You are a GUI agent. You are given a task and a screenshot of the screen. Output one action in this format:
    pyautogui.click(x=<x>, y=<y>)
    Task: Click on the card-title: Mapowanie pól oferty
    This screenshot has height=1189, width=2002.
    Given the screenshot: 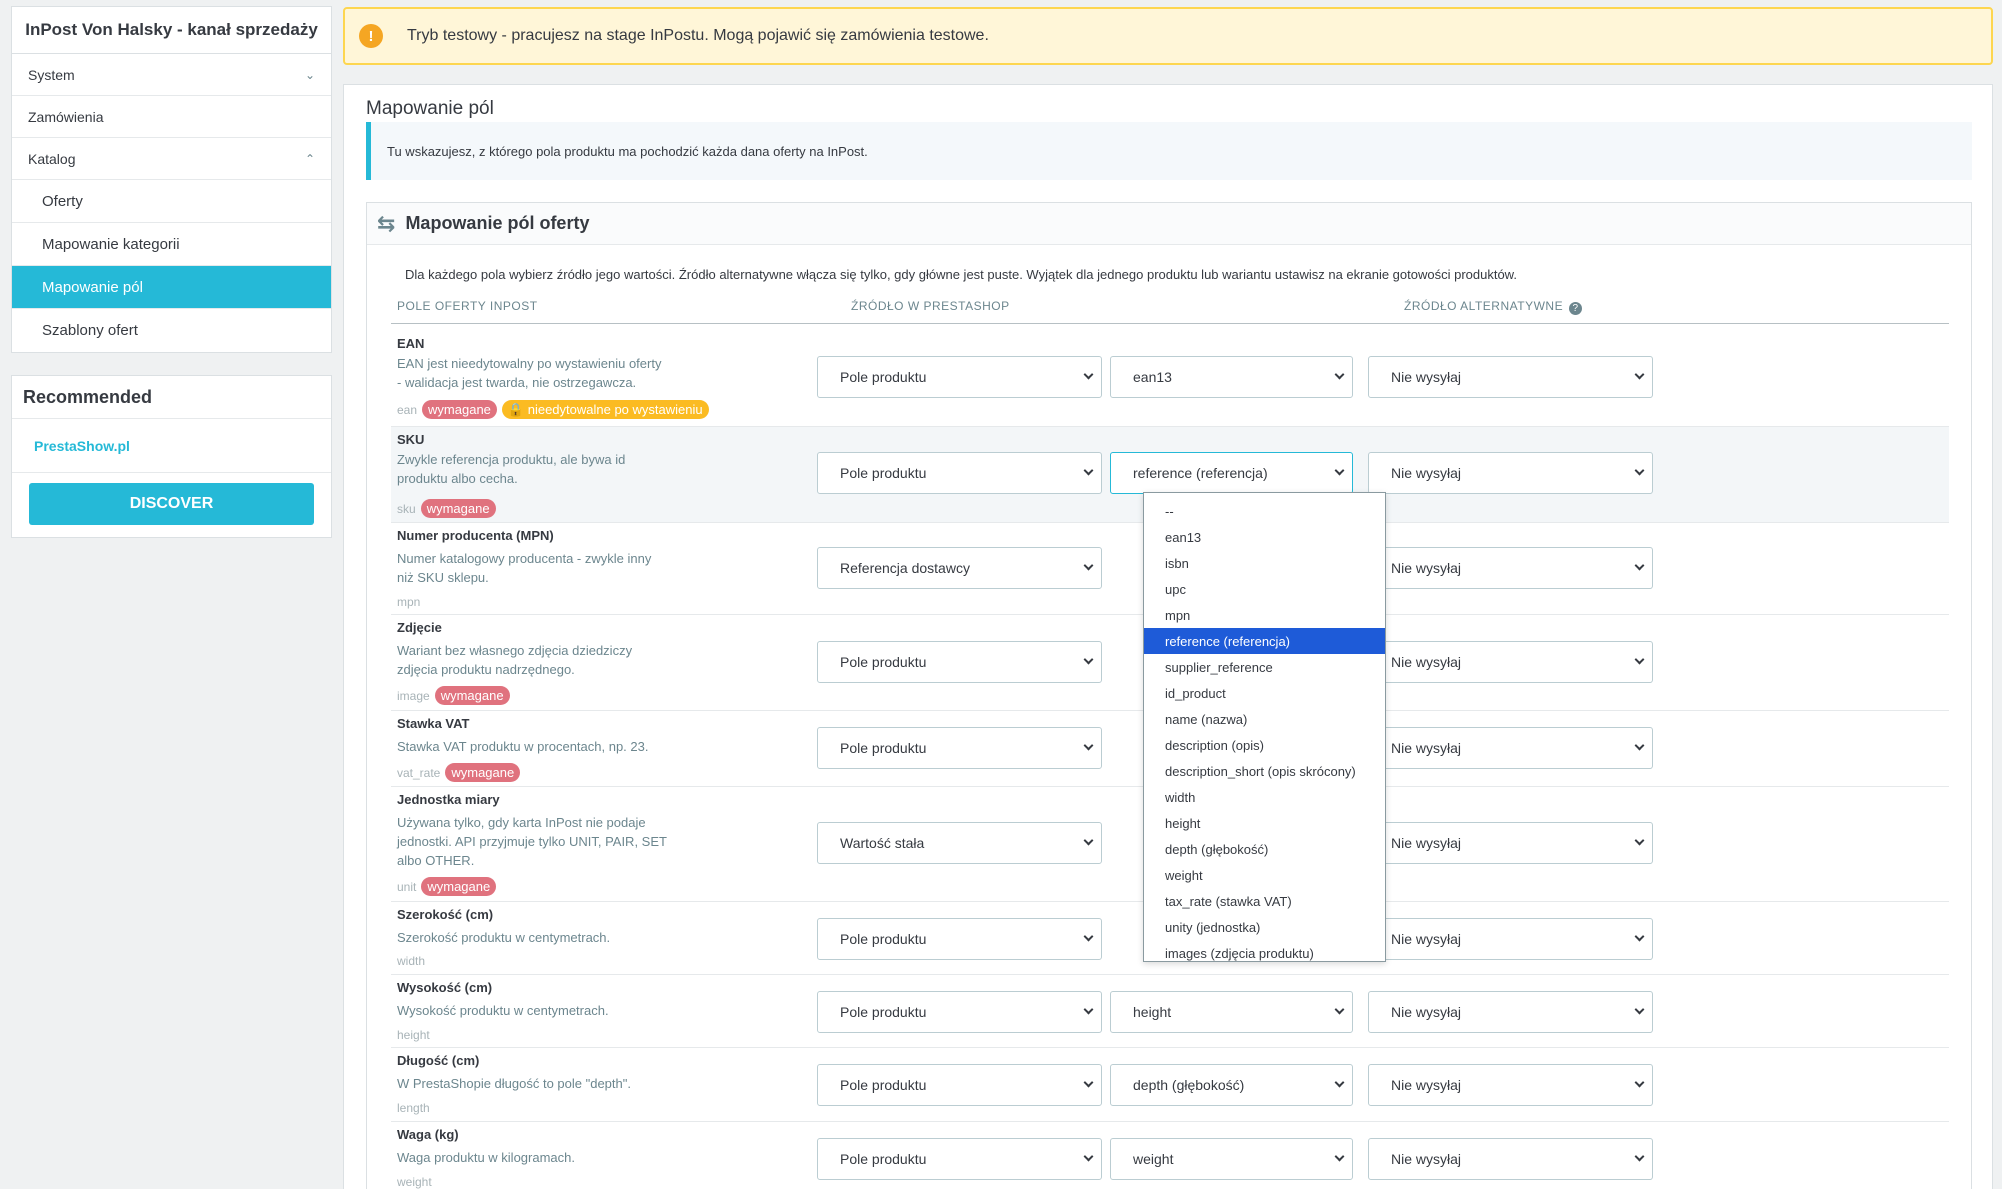 What is the action you would take?
    pyautogui.click(x=497, y=223)
    